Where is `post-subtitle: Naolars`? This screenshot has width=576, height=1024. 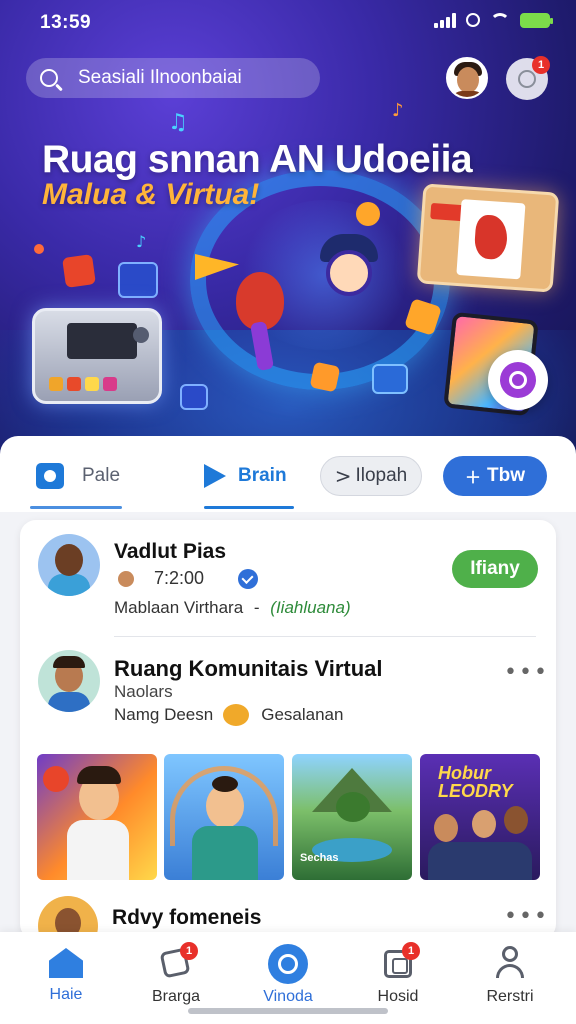
post-subtitle: Naolars is located at coordinates (143, 691).